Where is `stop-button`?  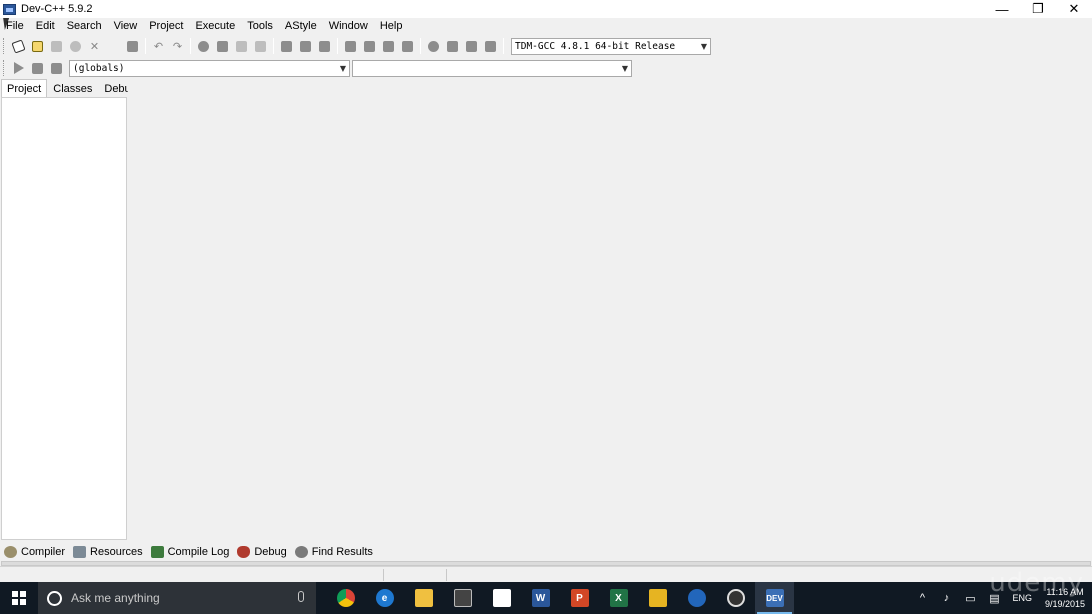 stop-button is located at coordinates (471, 46).